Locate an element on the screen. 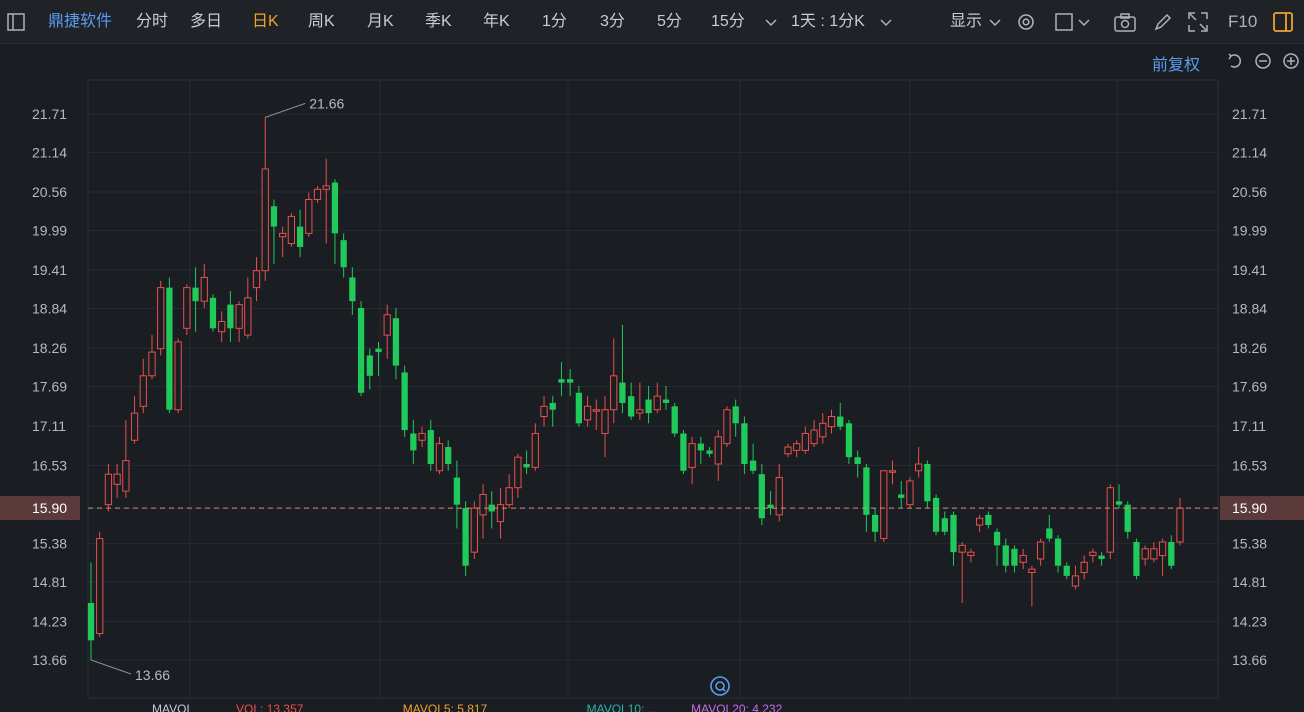 This screenshot has width=1304, height=712. y-tick-left: 15.38 is located at coordinates (49, 543).